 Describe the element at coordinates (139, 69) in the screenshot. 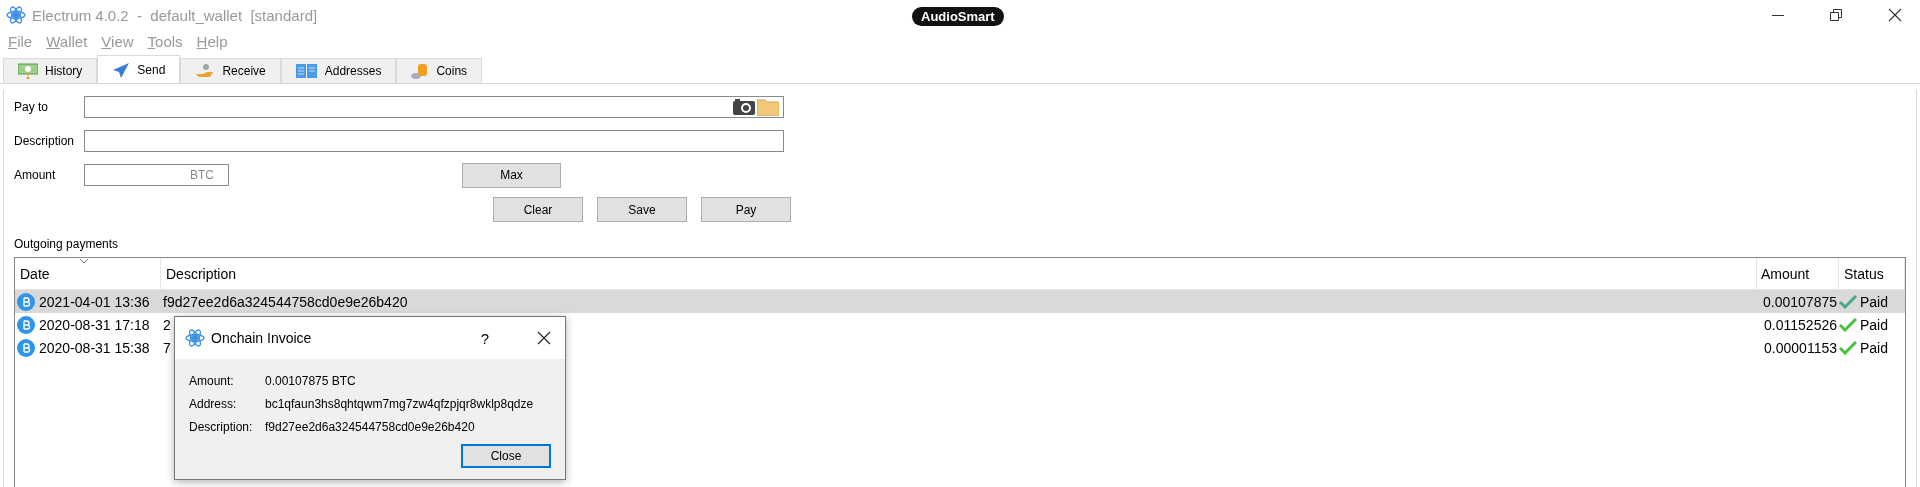

I see `tab: Send` at that location.